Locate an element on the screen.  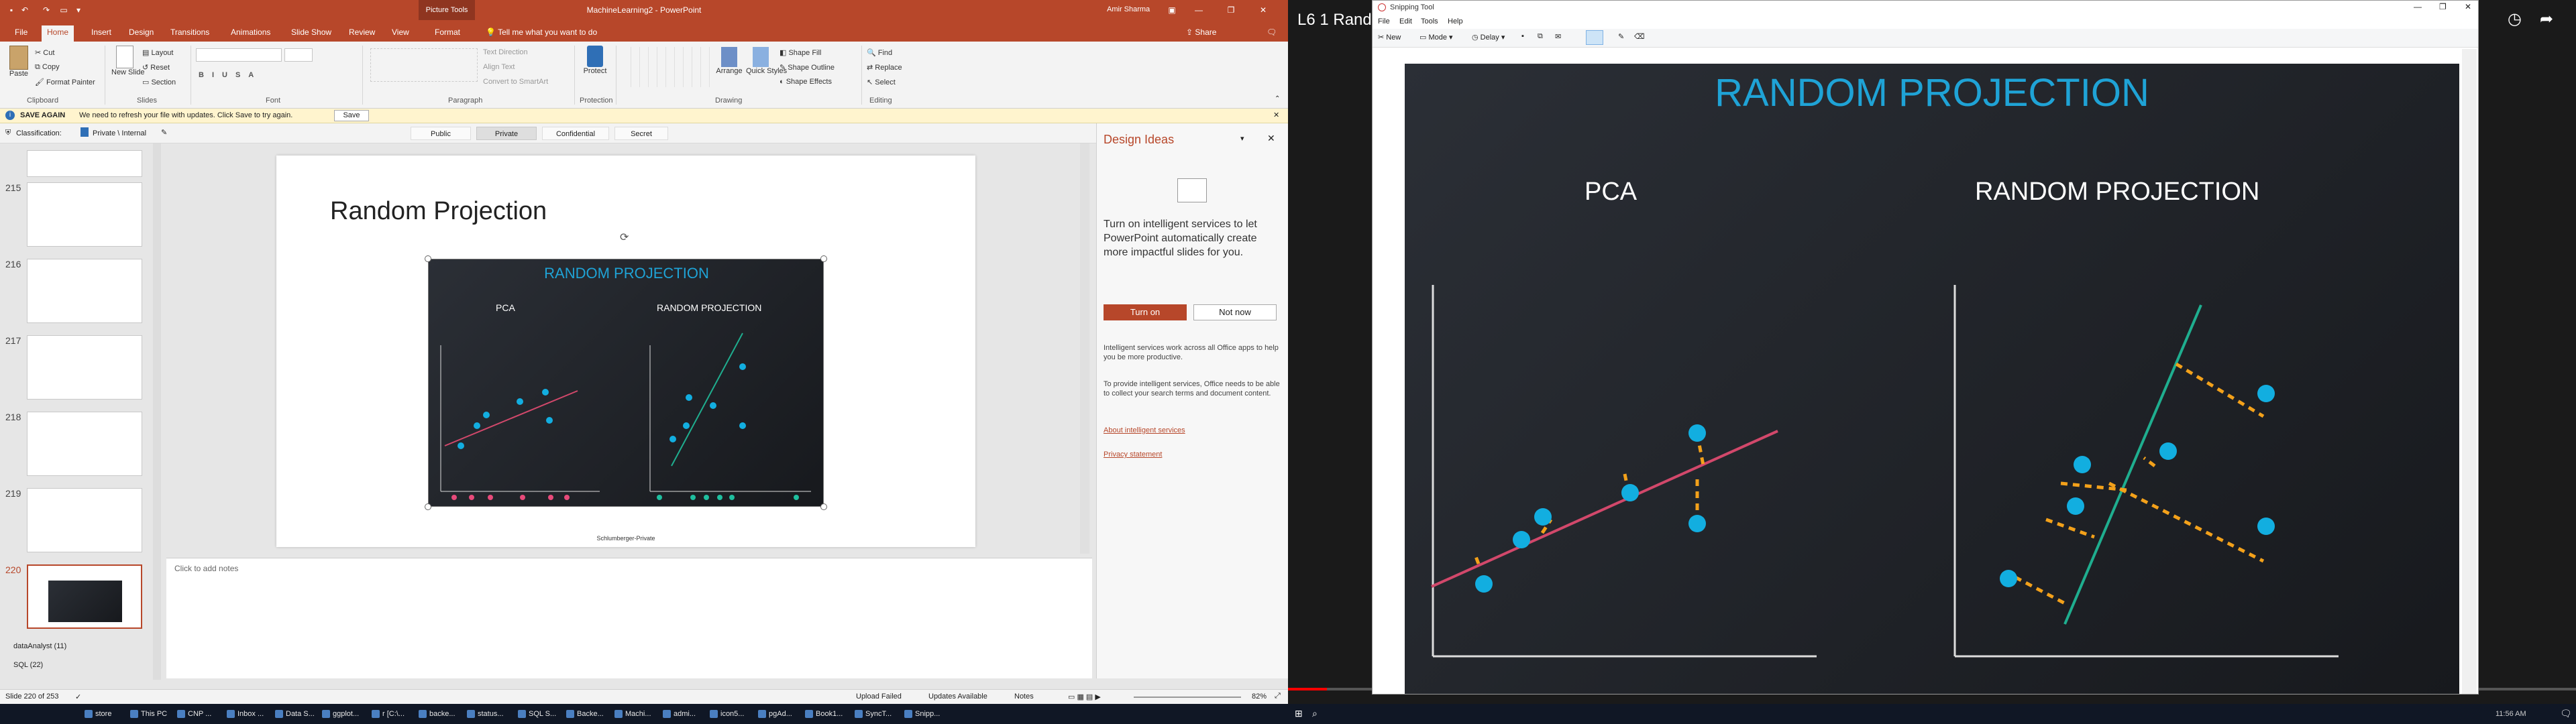
slide-title: Random Projection is located at coordinates (438, 211).